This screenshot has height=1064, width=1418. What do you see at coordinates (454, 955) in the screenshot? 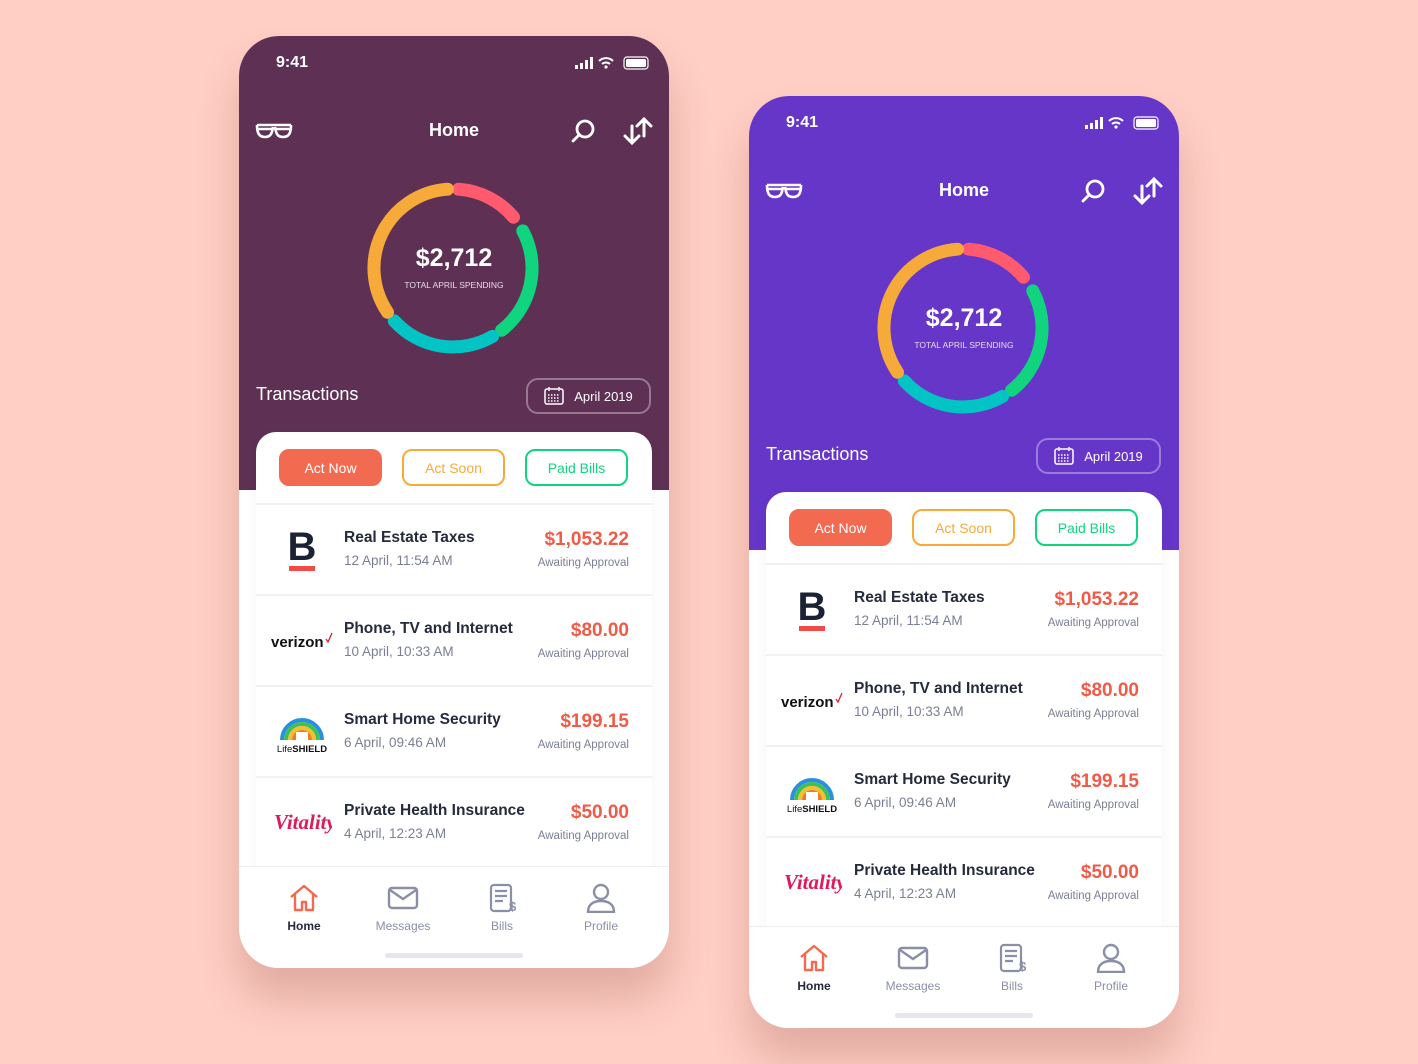
I see `home-indicator` at bounding box center [454, 955].